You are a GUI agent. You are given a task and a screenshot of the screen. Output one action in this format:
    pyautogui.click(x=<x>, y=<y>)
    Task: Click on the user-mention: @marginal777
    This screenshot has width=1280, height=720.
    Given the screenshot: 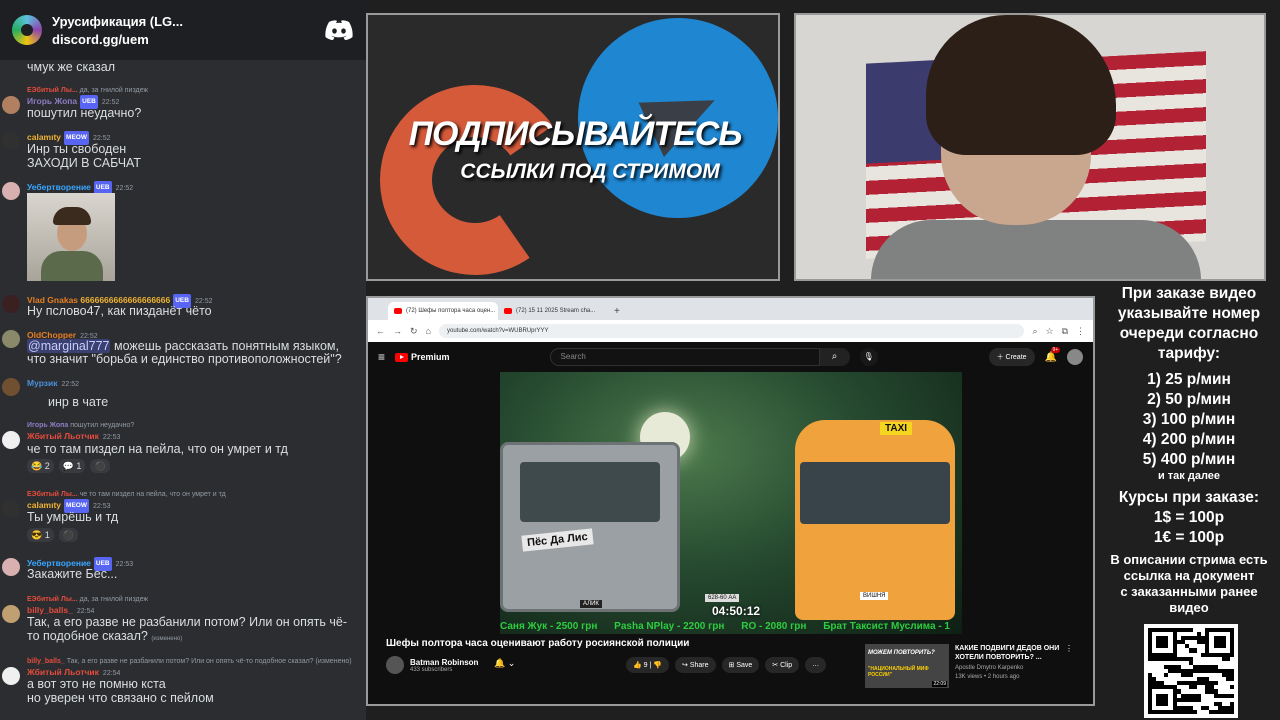 What is the action you would take?
    pyautogui.click(x=69, y=346)
    